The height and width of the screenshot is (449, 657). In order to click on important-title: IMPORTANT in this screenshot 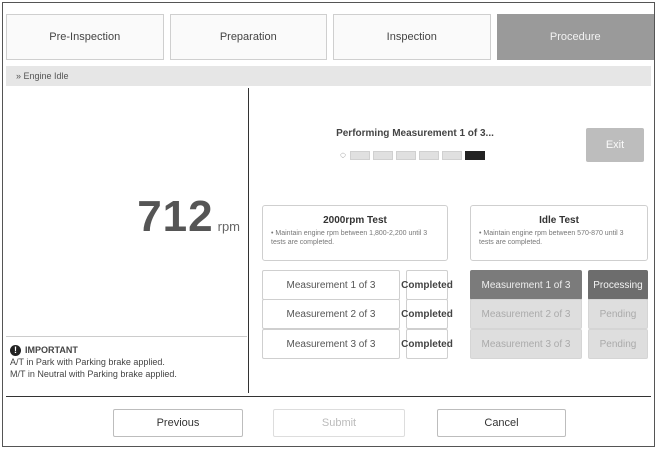, I will do `click(51, 350)`.